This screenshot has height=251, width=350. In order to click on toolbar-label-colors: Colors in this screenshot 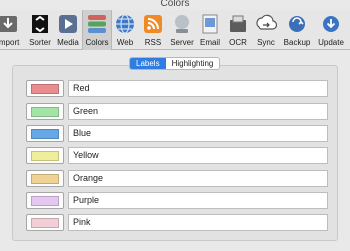, I will do `click(97, 42)`.